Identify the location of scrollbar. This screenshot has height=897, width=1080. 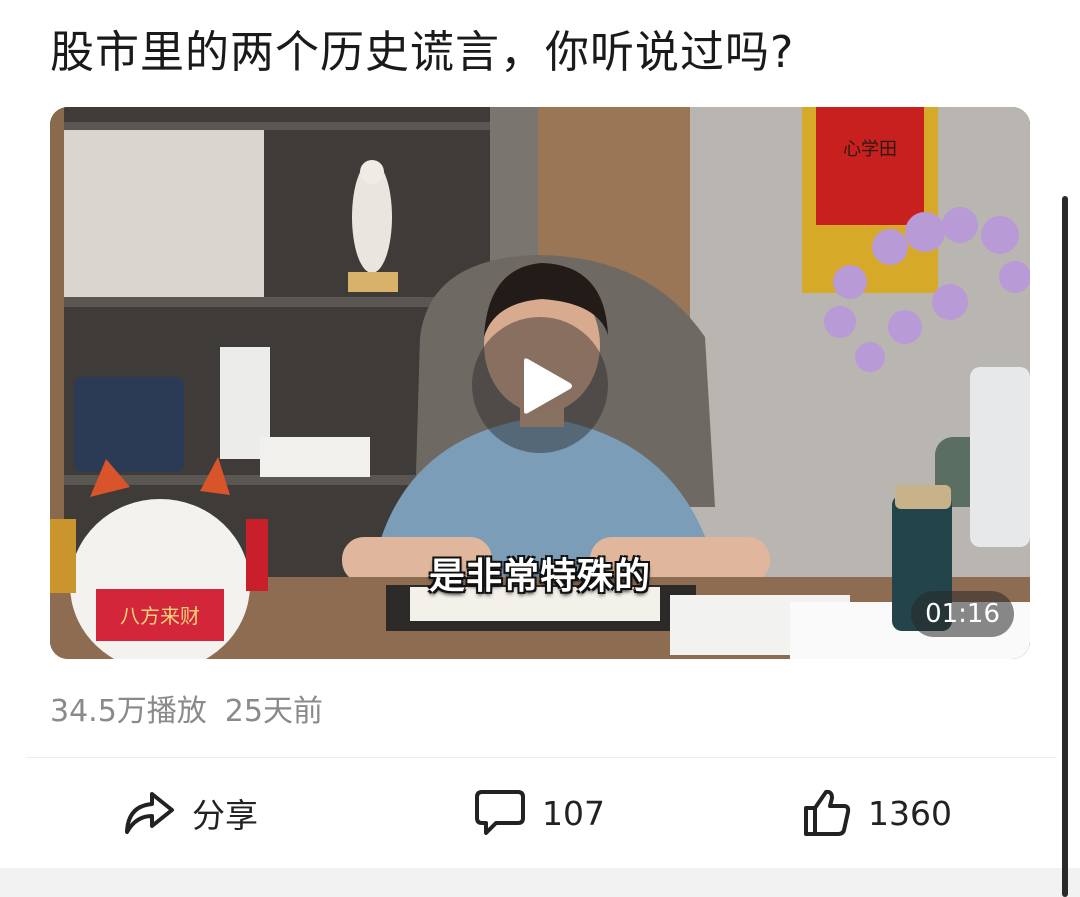
(1065, 546).